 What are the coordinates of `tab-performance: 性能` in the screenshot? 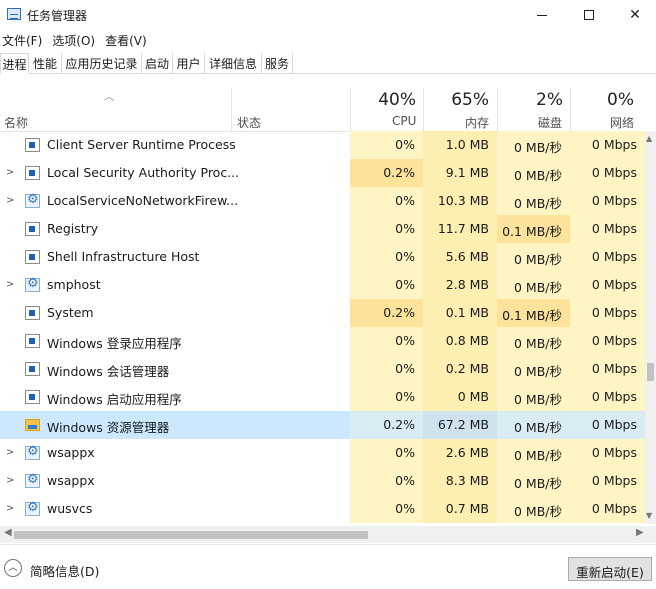 It's located at (45, 63).